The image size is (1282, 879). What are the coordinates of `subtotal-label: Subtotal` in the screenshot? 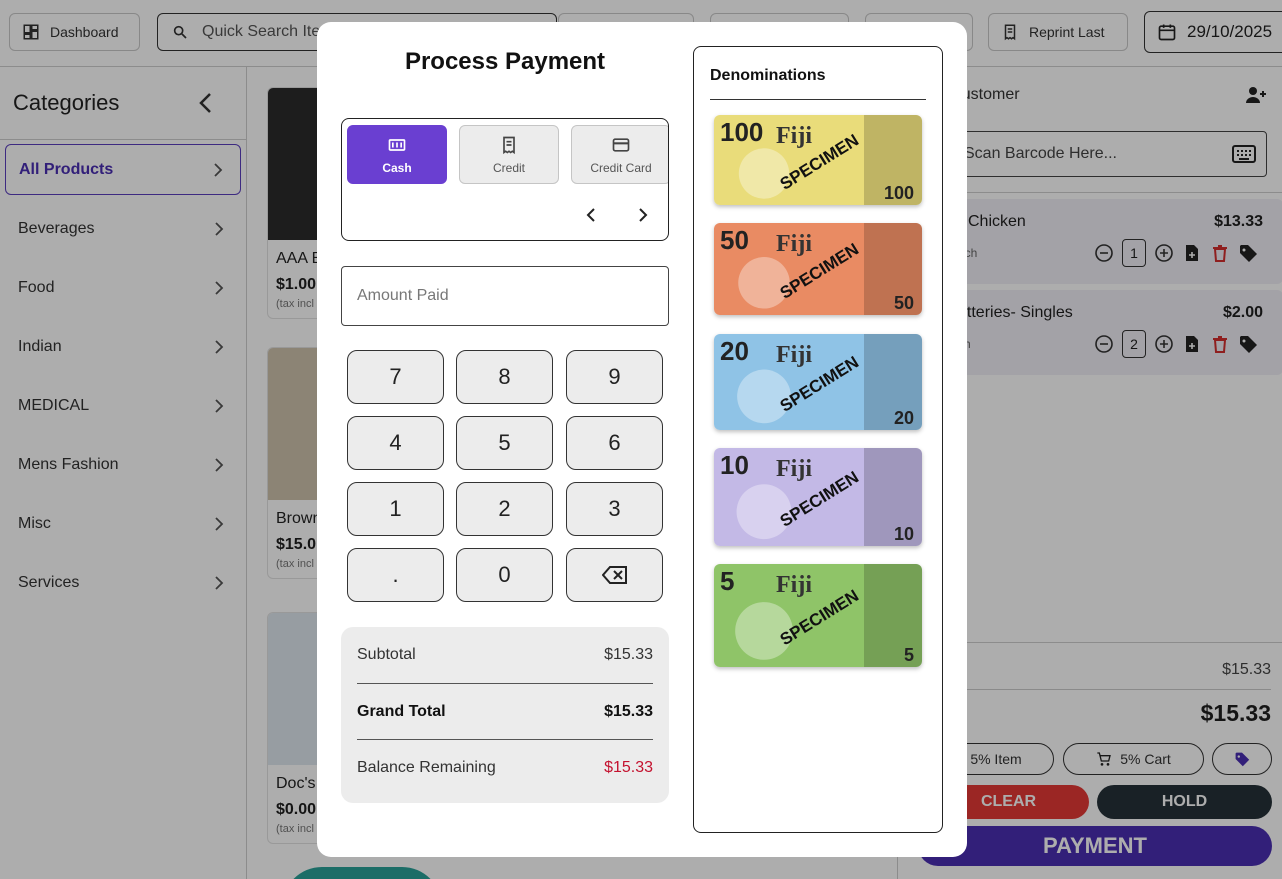 It's located at (386, 654).